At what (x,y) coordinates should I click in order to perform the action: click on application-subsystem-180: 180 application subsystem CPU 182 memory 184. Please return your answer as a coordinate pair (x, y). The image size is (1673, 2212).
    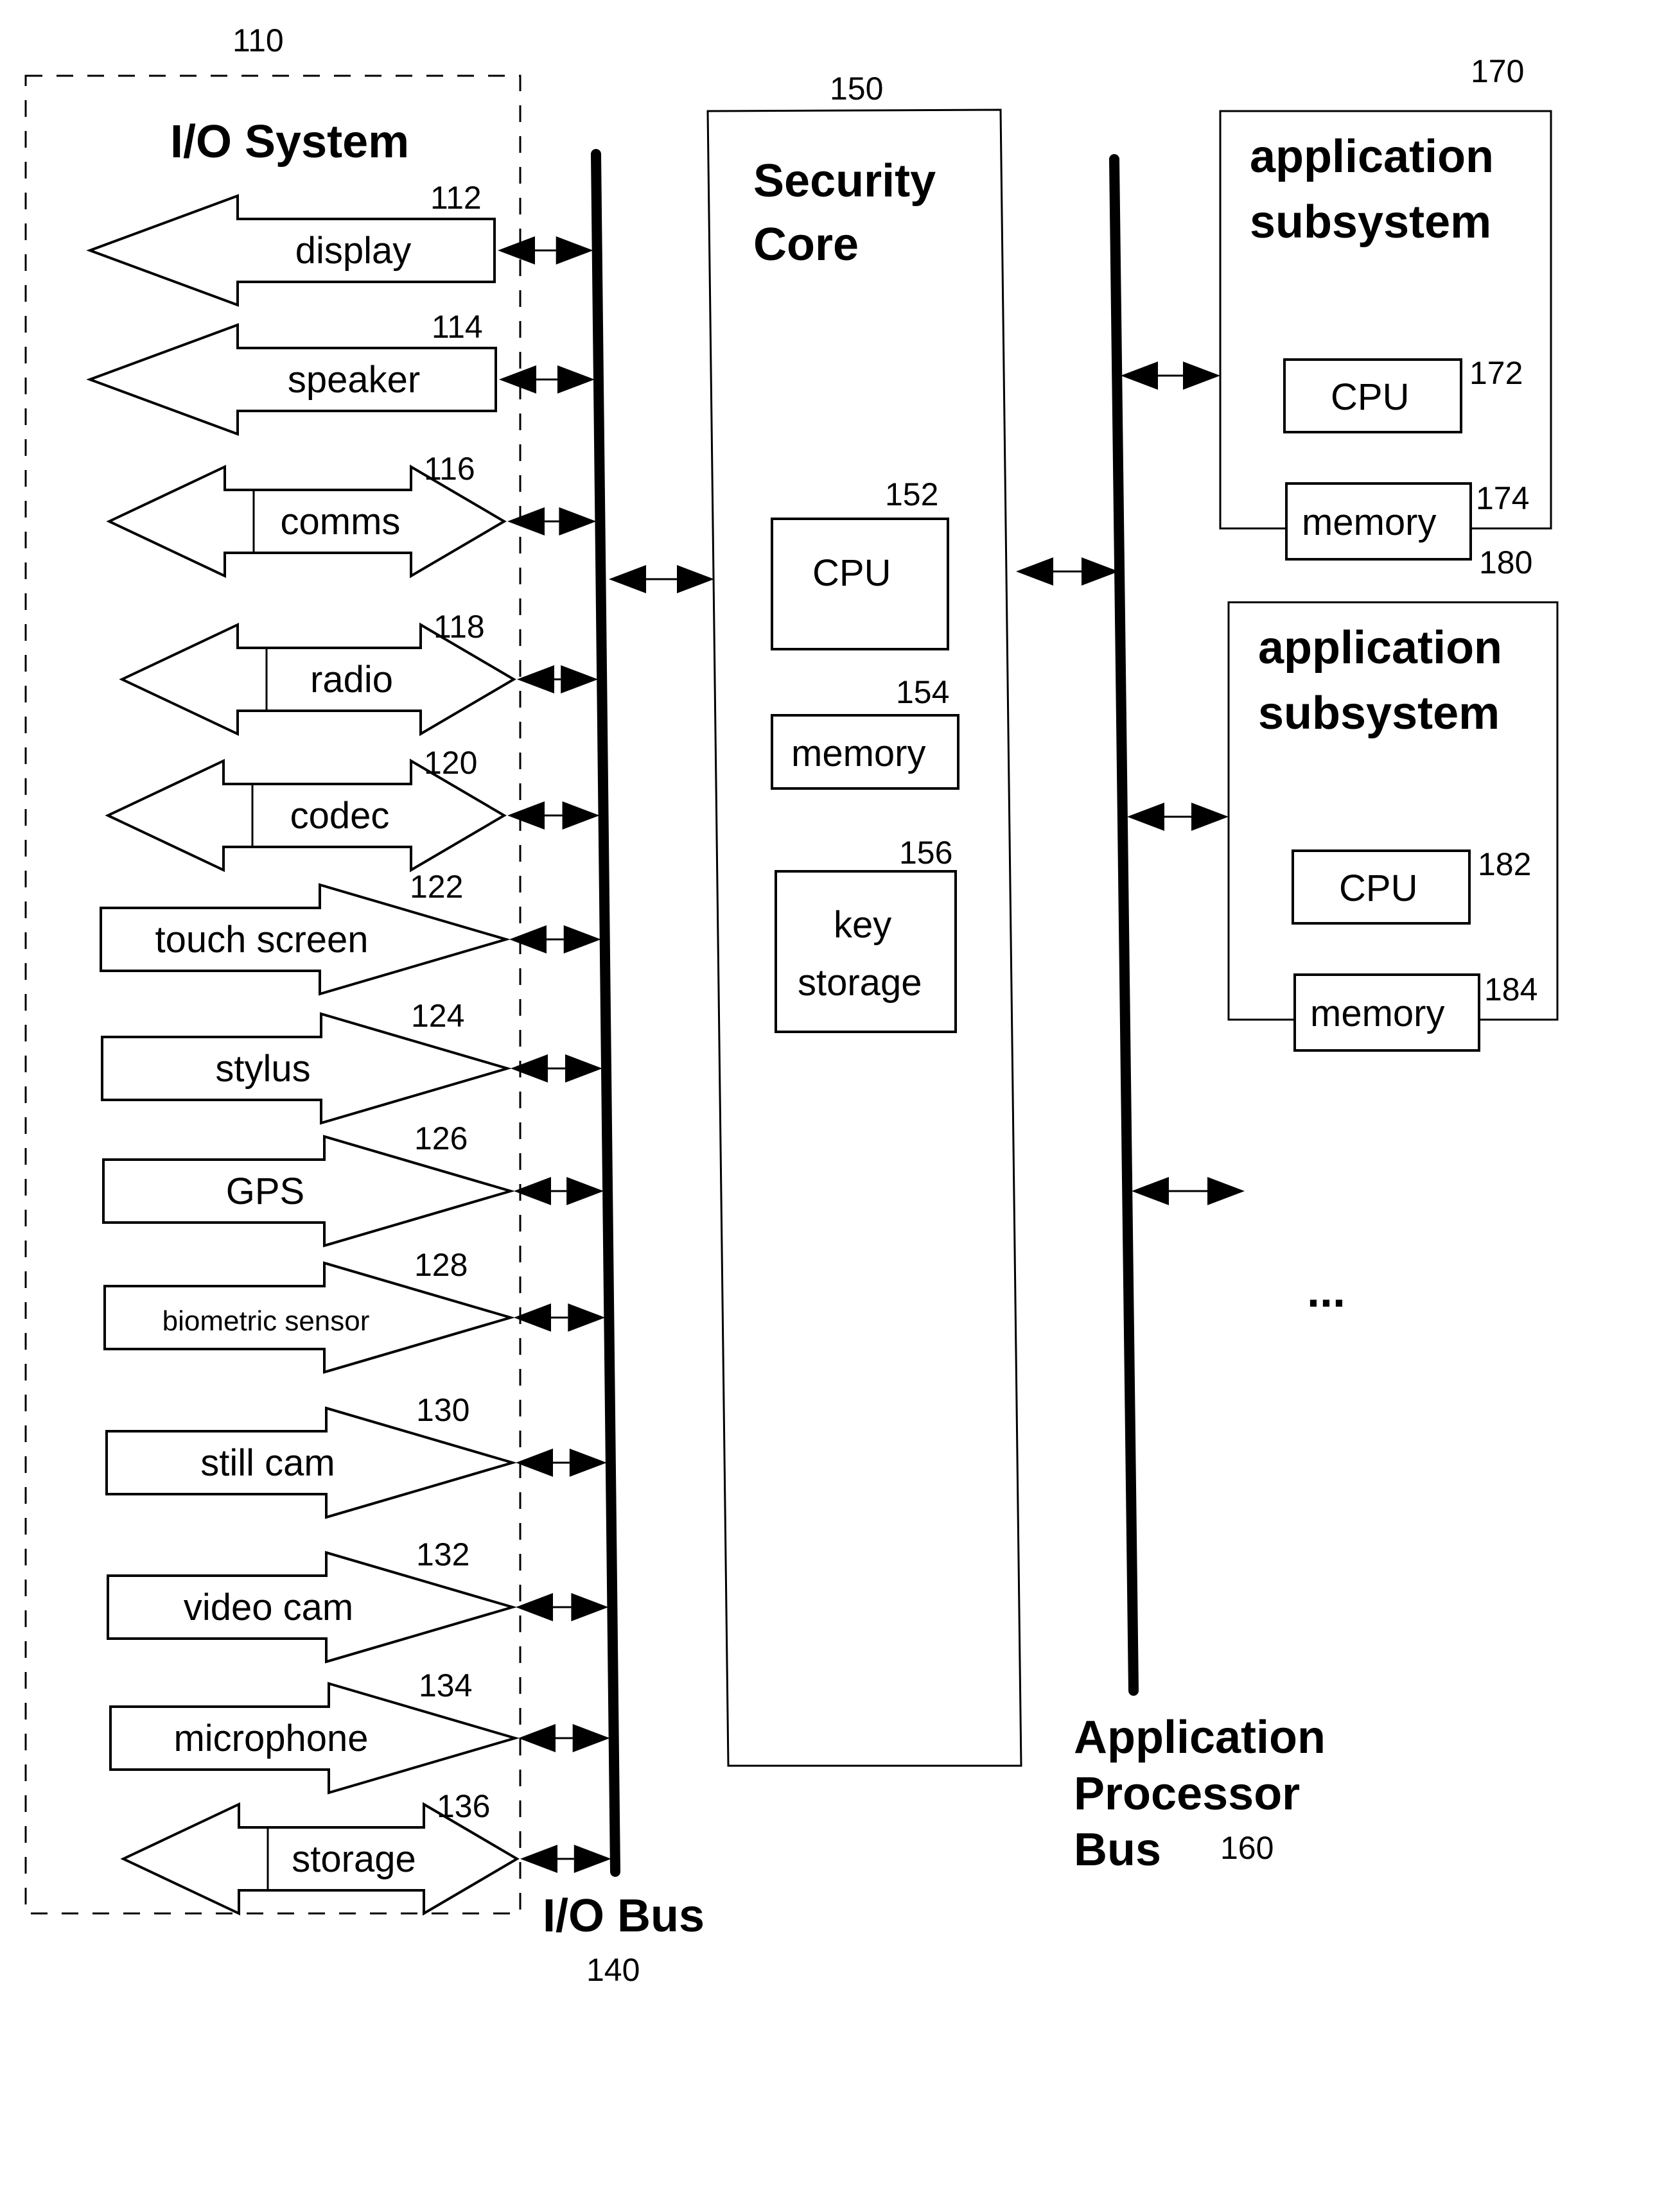
    Looking at the image, I should click on (1343, 798).